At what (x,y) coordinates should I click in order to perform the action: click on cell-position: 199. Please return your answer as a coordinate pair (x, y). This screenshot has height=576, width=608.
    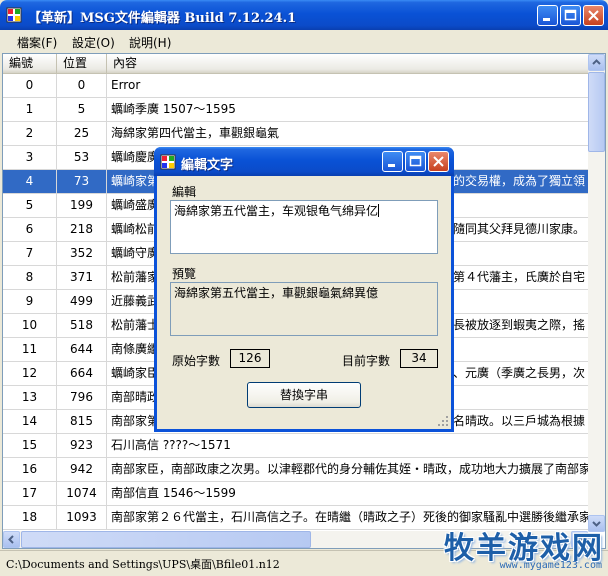
    Looking at the image, I should click on (82, 206).